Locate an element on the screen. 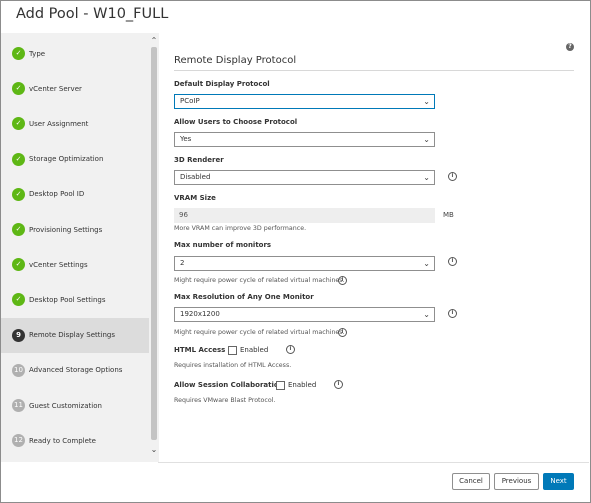  html-access-info-icon: i is located at coordinates (290, 349).